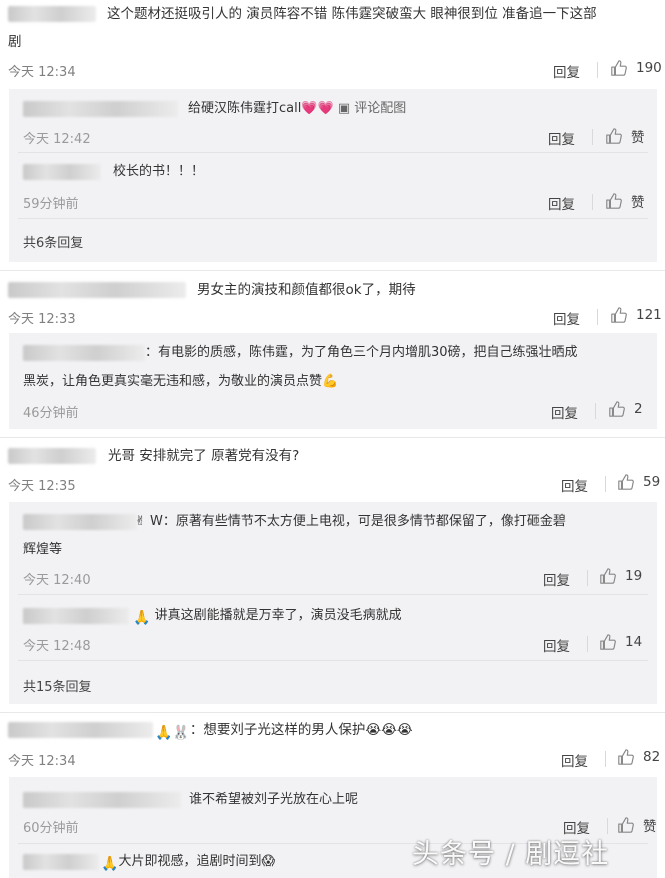  I want to click on comment-text: 男女主的演技和颜值都很ok了，期待, so click(306, 290).